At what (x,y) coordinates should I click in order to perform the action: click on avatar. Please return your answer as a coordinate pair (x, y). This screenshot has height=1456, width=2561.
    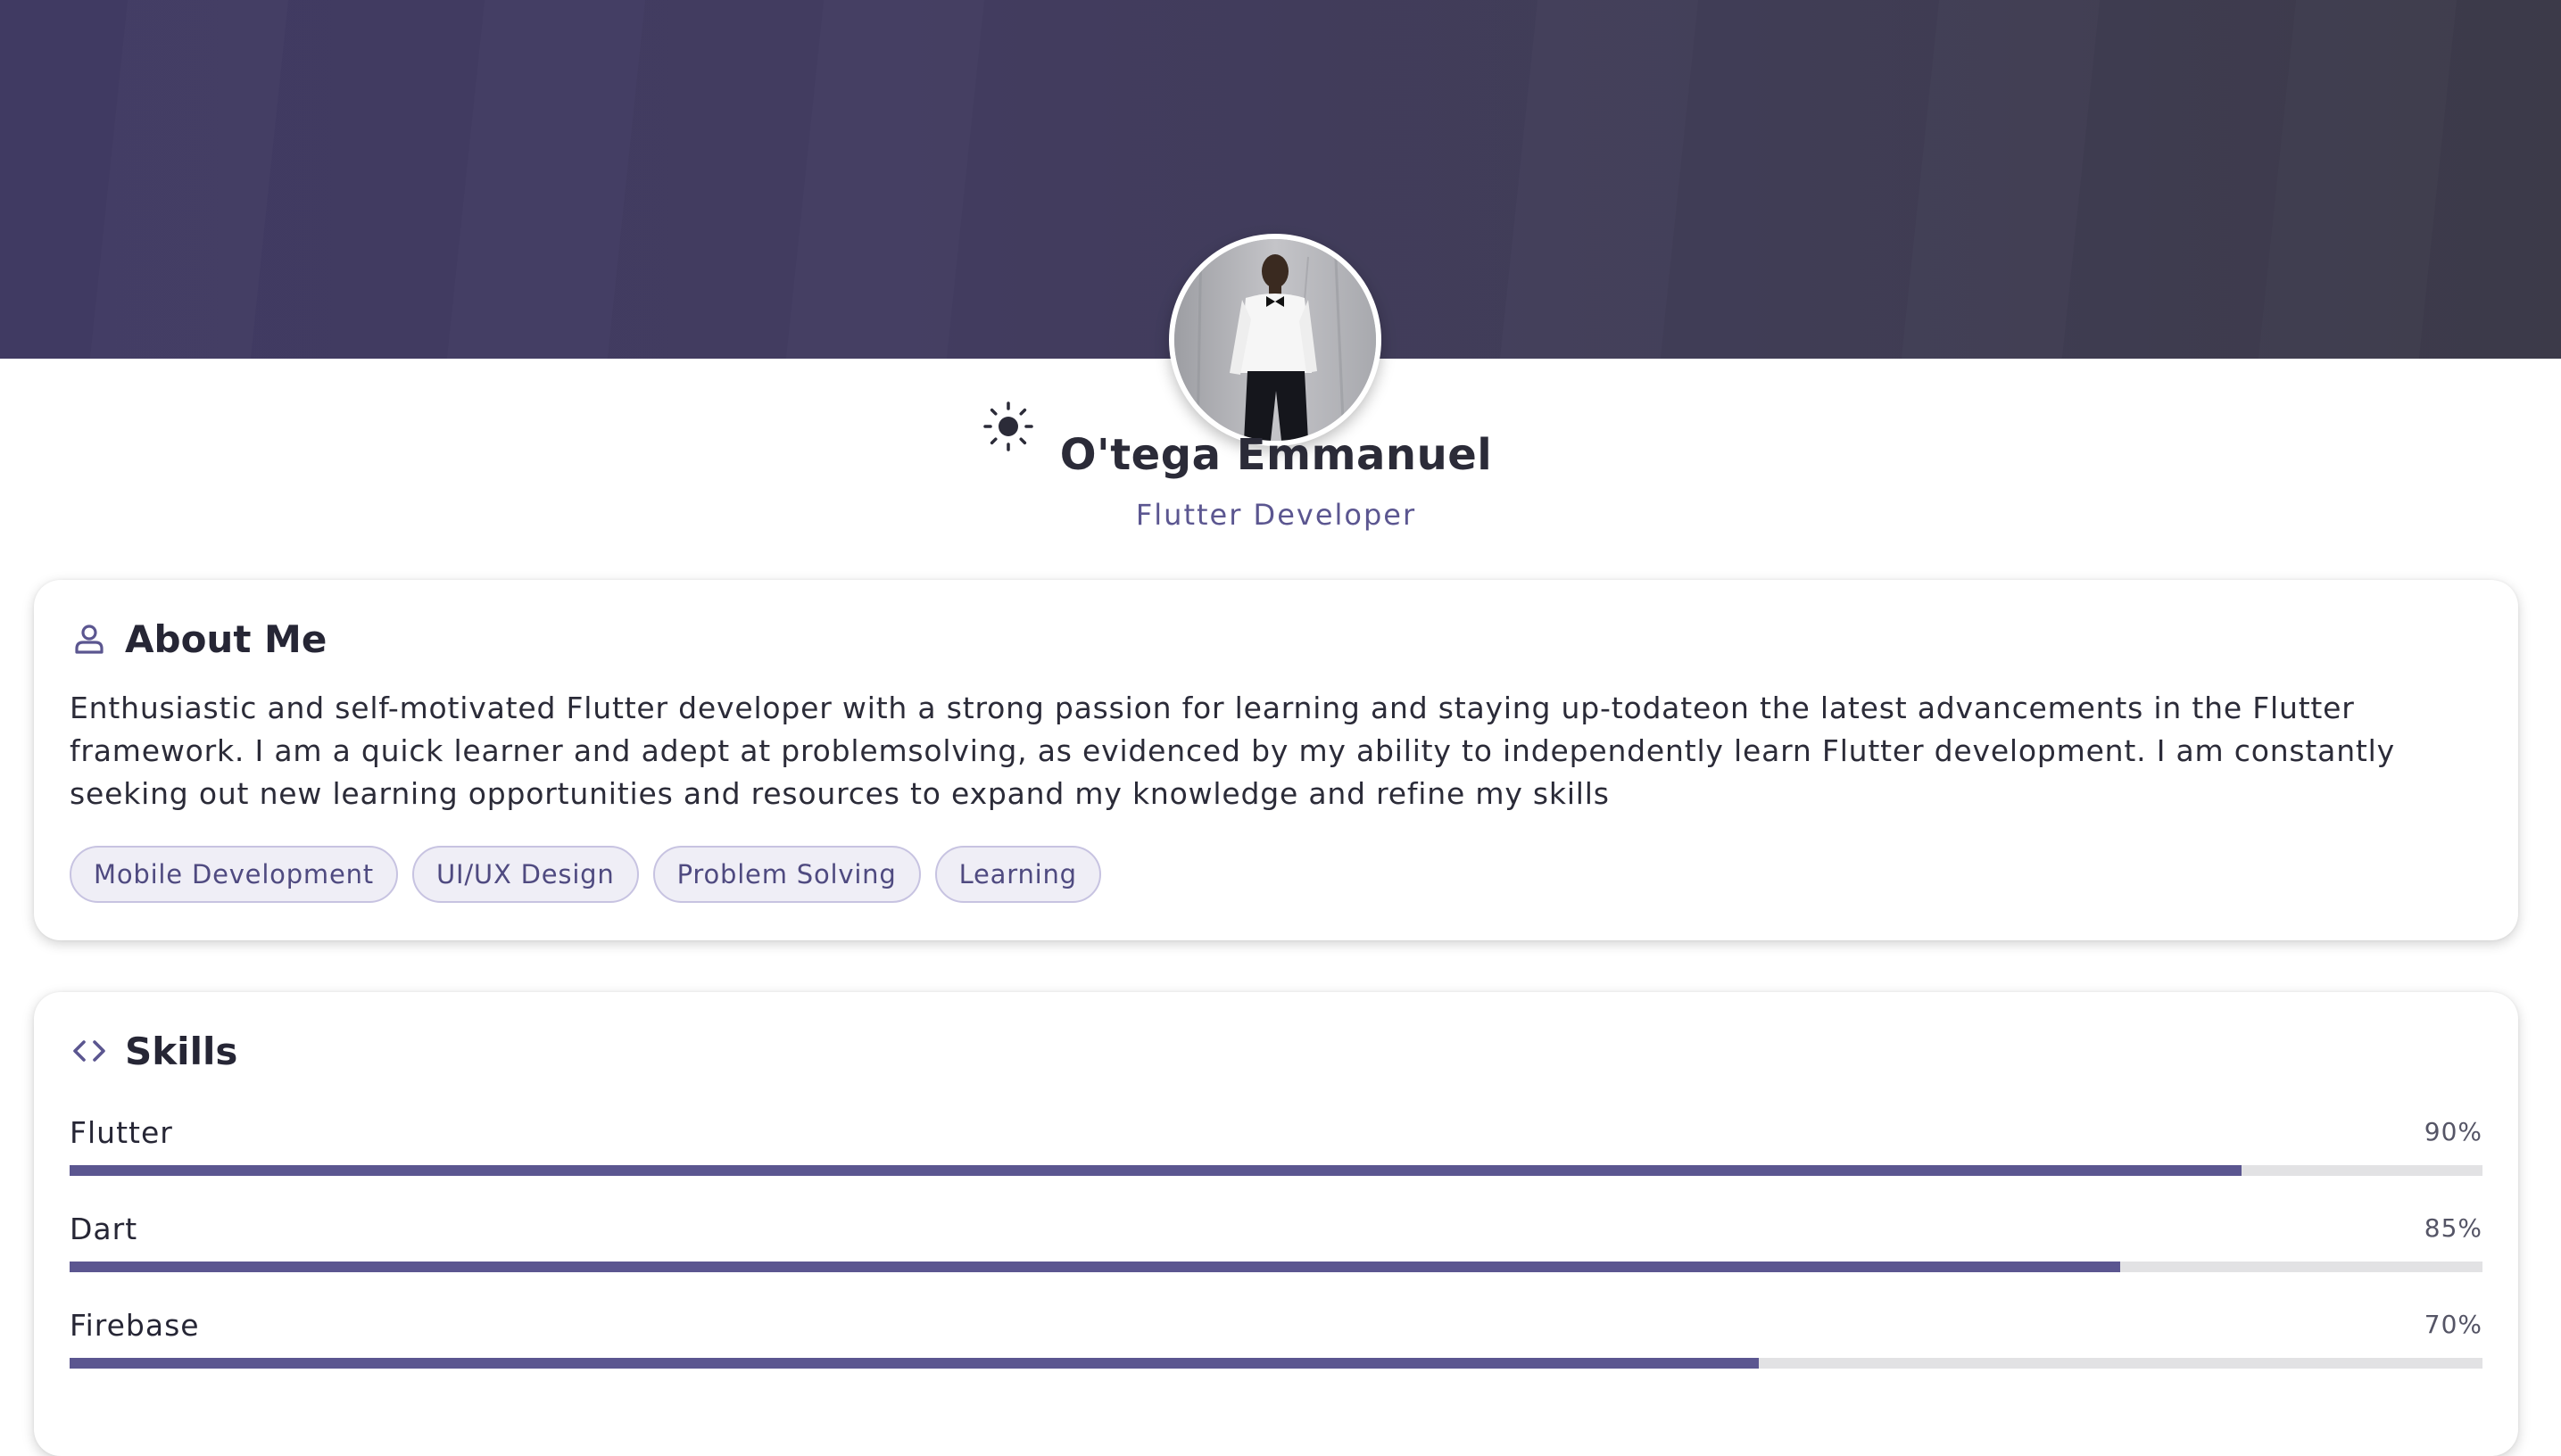
    Looking at the image, I should click on (1275, 340).